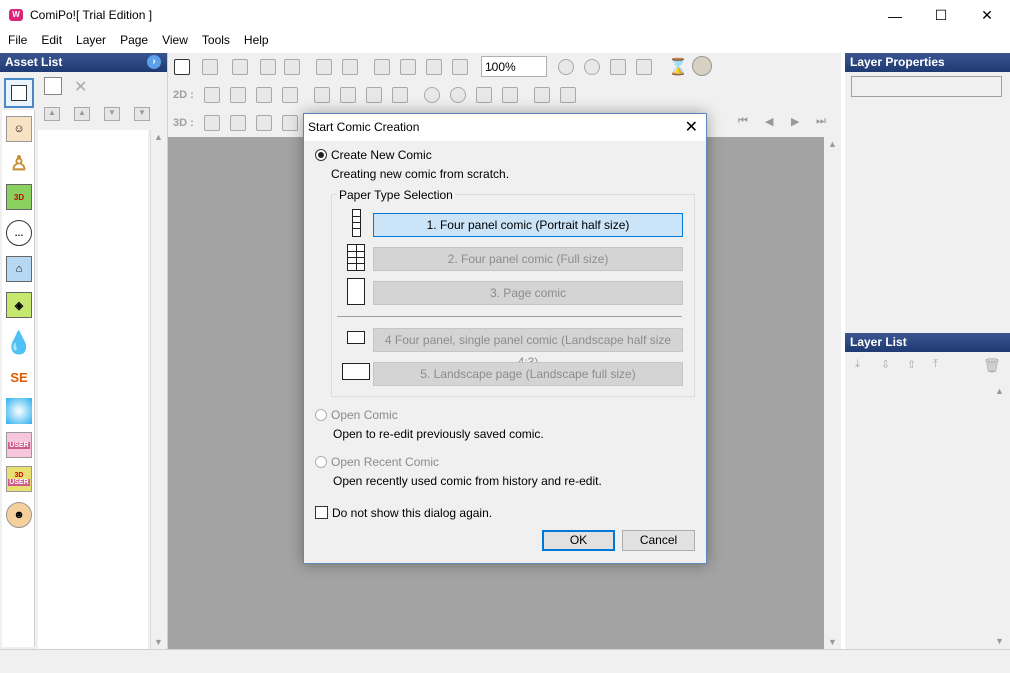 This screenshot has height=673, width=1010. What do you see at coordinates (19, 93) in the screenshot?
I see `frame-tool-icon` at bounding box center [19, 93].